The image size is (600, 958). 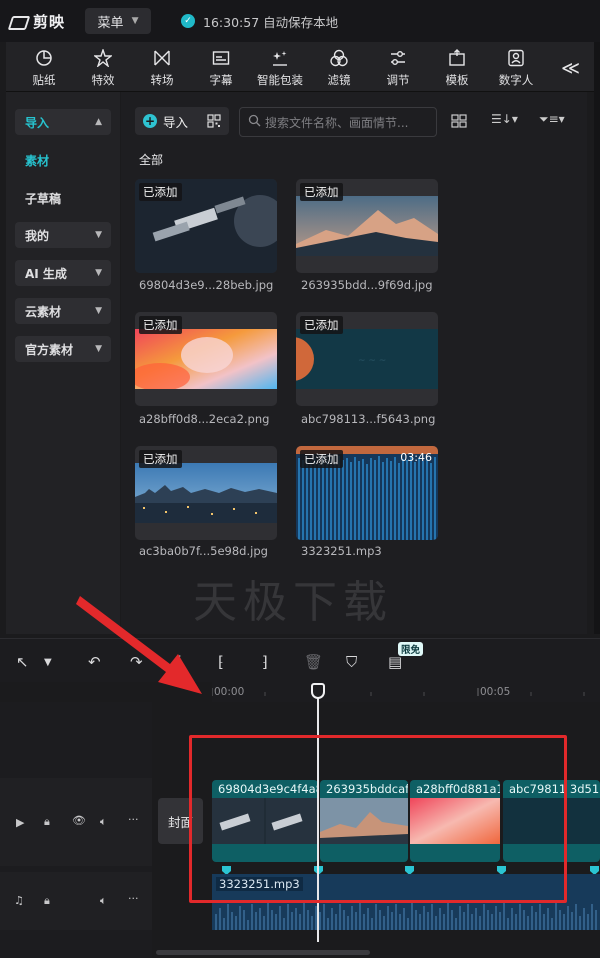 What do you see at coordinates (552, 119) in the screenshot?
I see `funnel-icon: ⏷≡▾` at bounding box center [552, 119].